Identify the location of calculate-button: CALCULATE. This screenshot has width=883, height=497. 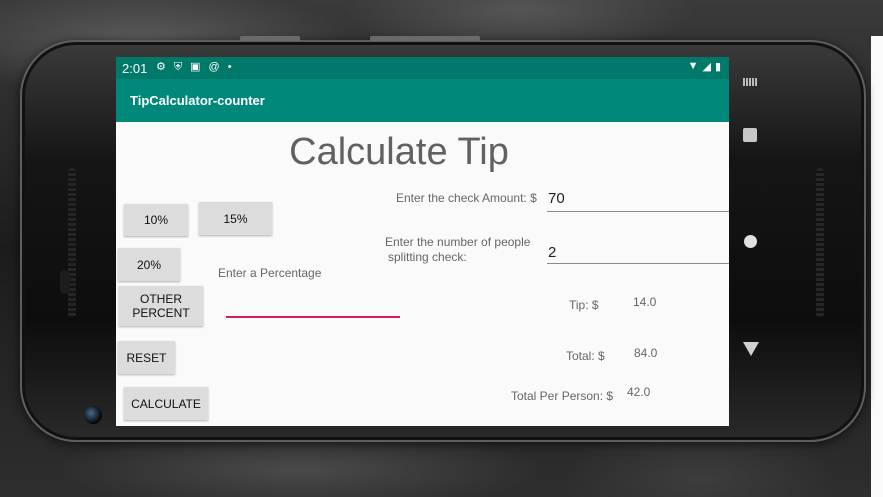
(166, 403).